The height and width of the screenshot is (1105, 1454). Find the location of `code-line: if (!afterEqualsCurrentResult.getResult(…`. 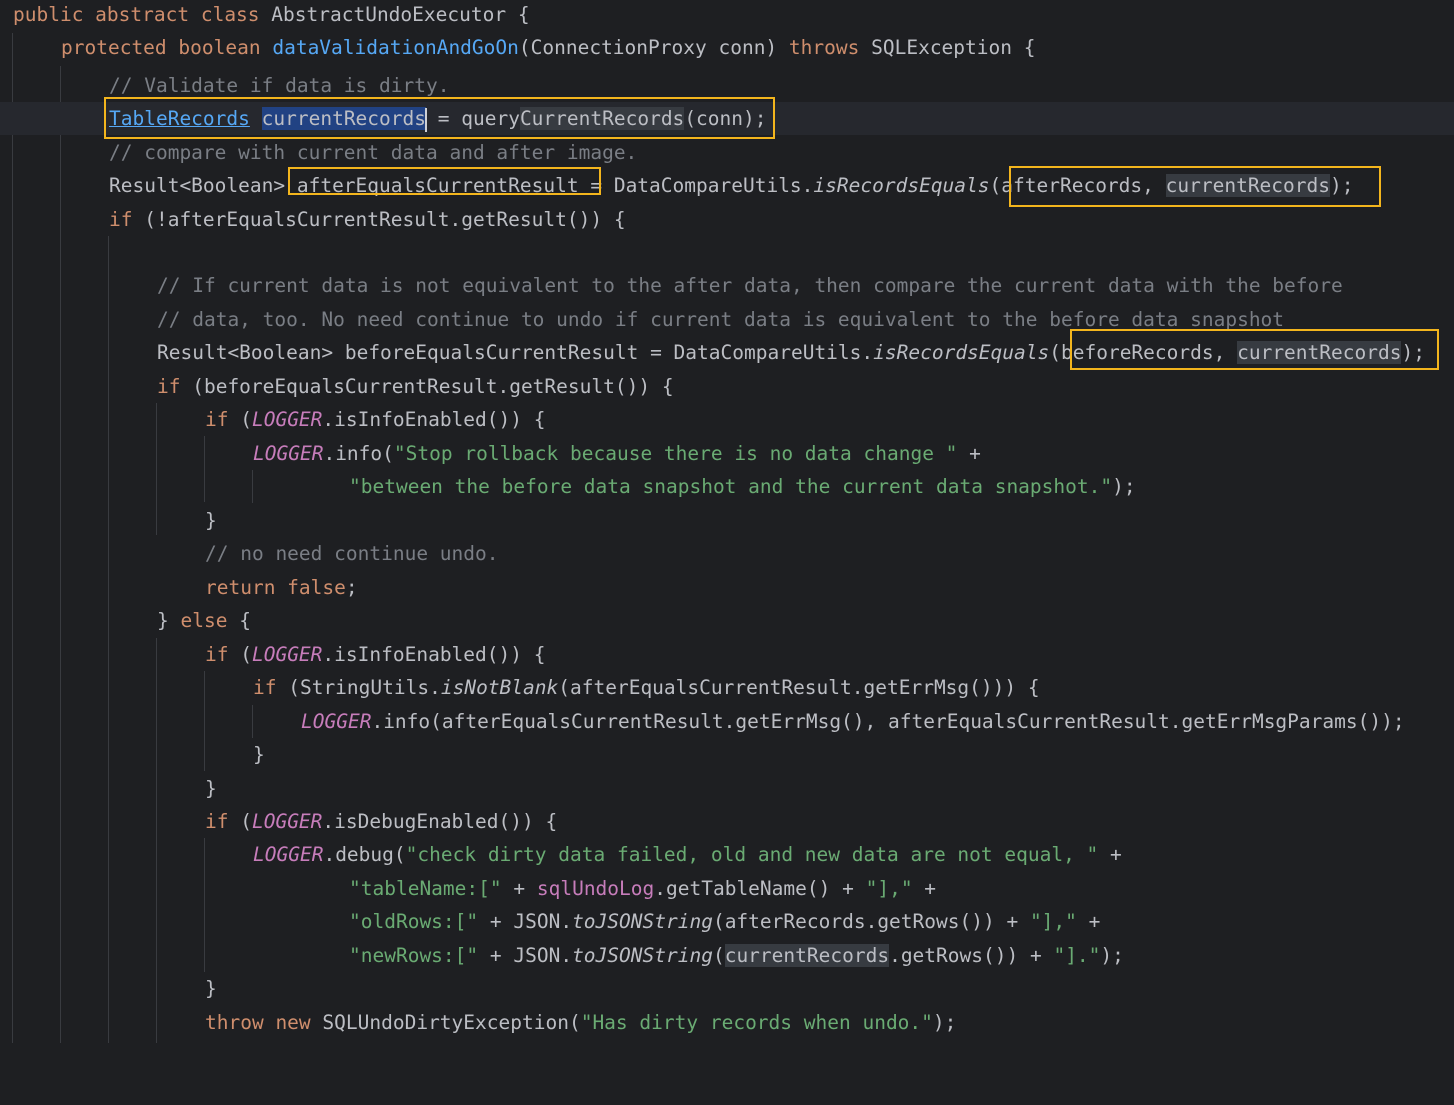

code-line: if (!afterEqualsCurrentResult.getResult(… is located at coordinates (727, 219).